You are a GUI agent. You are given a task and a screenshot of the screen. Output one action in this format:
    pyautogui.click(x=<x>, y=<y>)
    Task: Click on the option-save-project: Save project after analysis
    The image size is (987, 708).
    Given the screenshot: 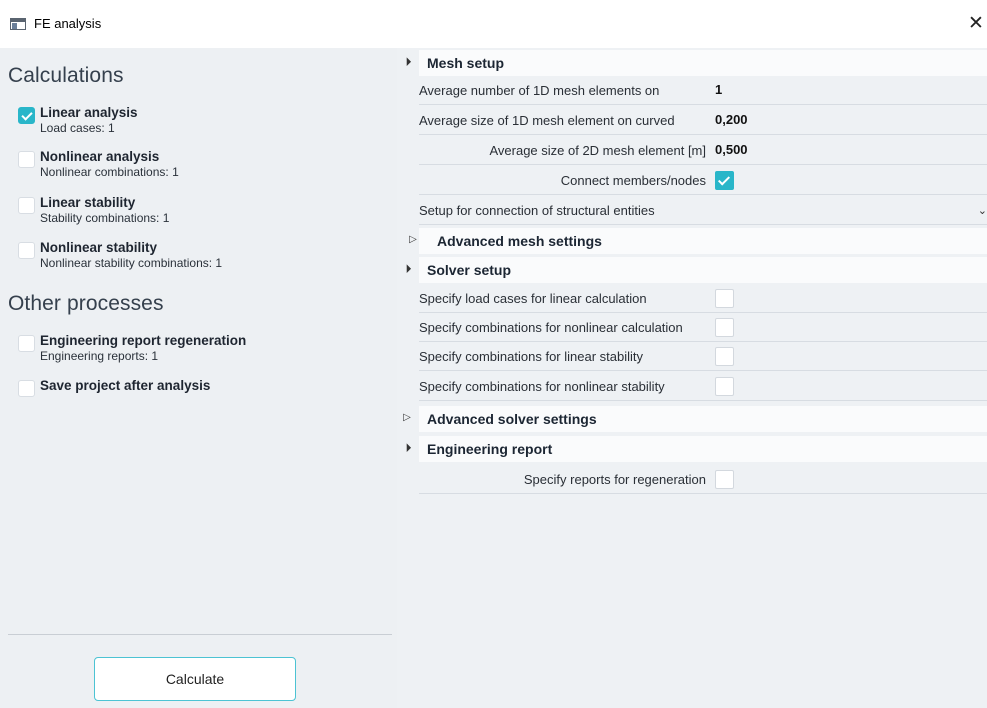 What is the action you would take?
    pyautogui.click(x=203, y=388)
    